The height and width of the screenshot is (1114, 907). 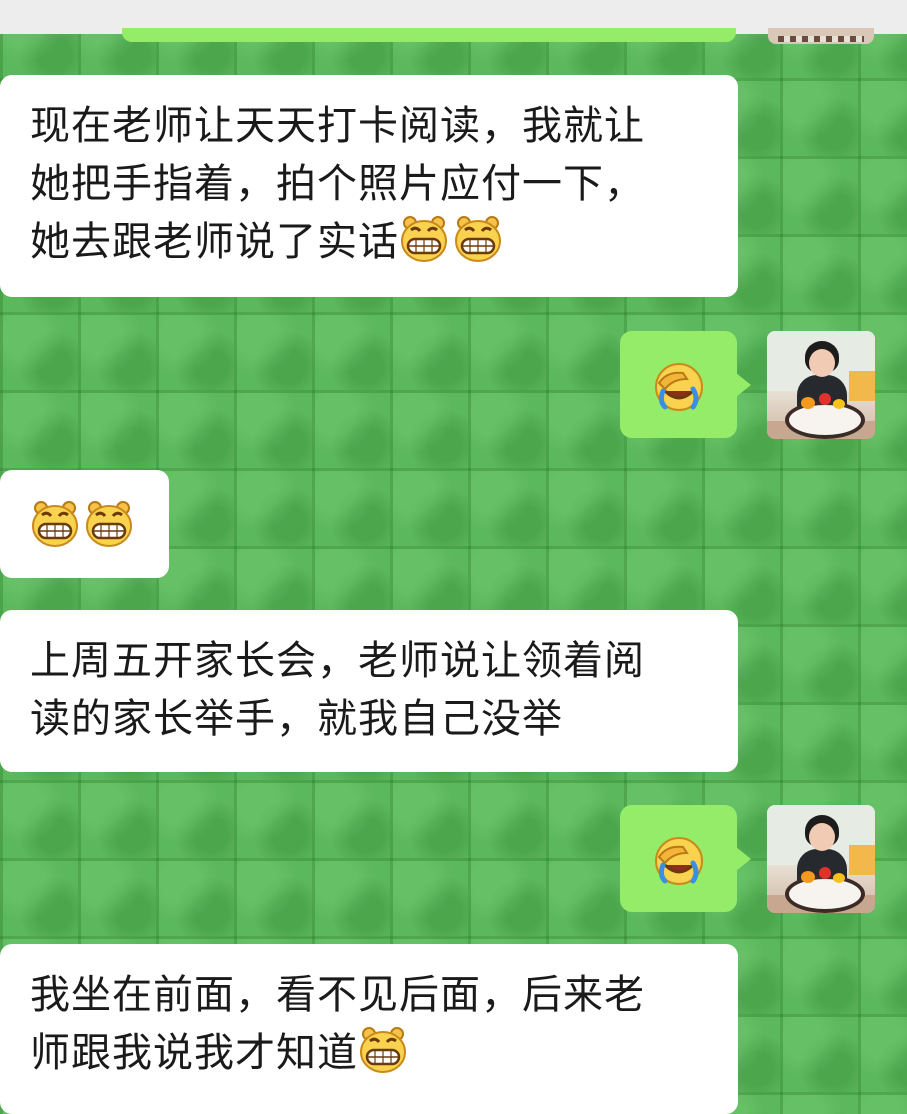 I want to click on message-line-text: 她去跟老师说了实话, so click(x=214, y=242).